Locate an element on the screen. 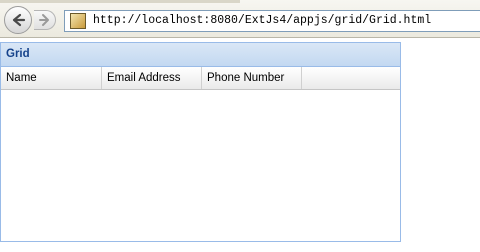 The width and height of the screenshot is (480, 252). page-favicon-icon is located at coordinates (78, 21).